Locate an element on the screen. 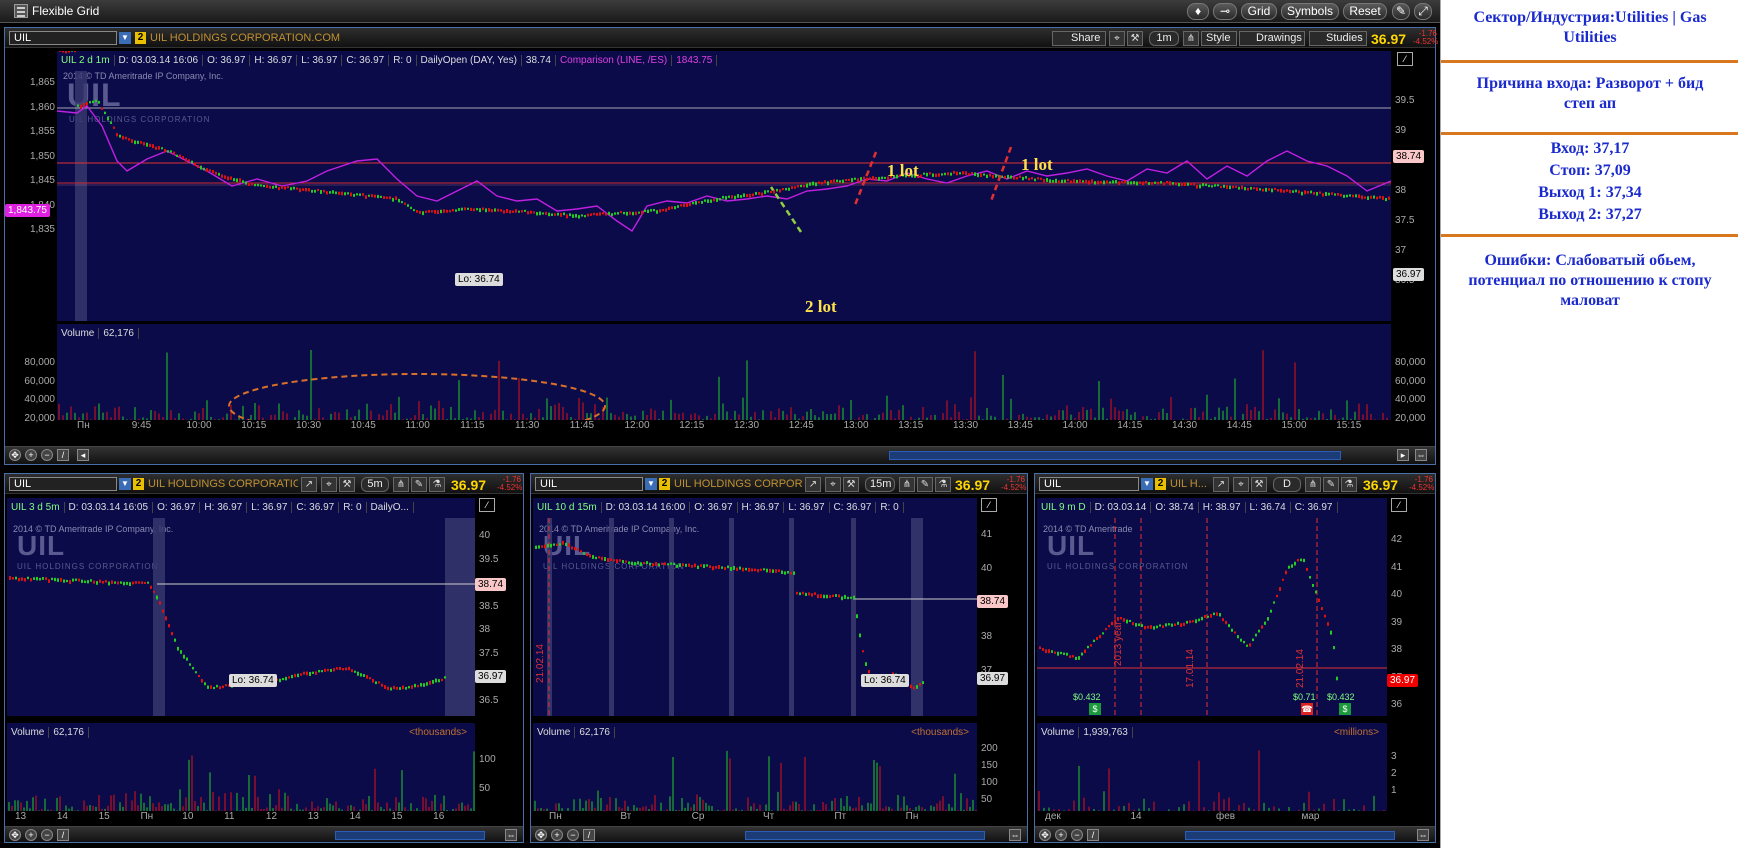 This screenshot has width=1738, height=848. grid-menu-icon is located at coordinates (21, 11).